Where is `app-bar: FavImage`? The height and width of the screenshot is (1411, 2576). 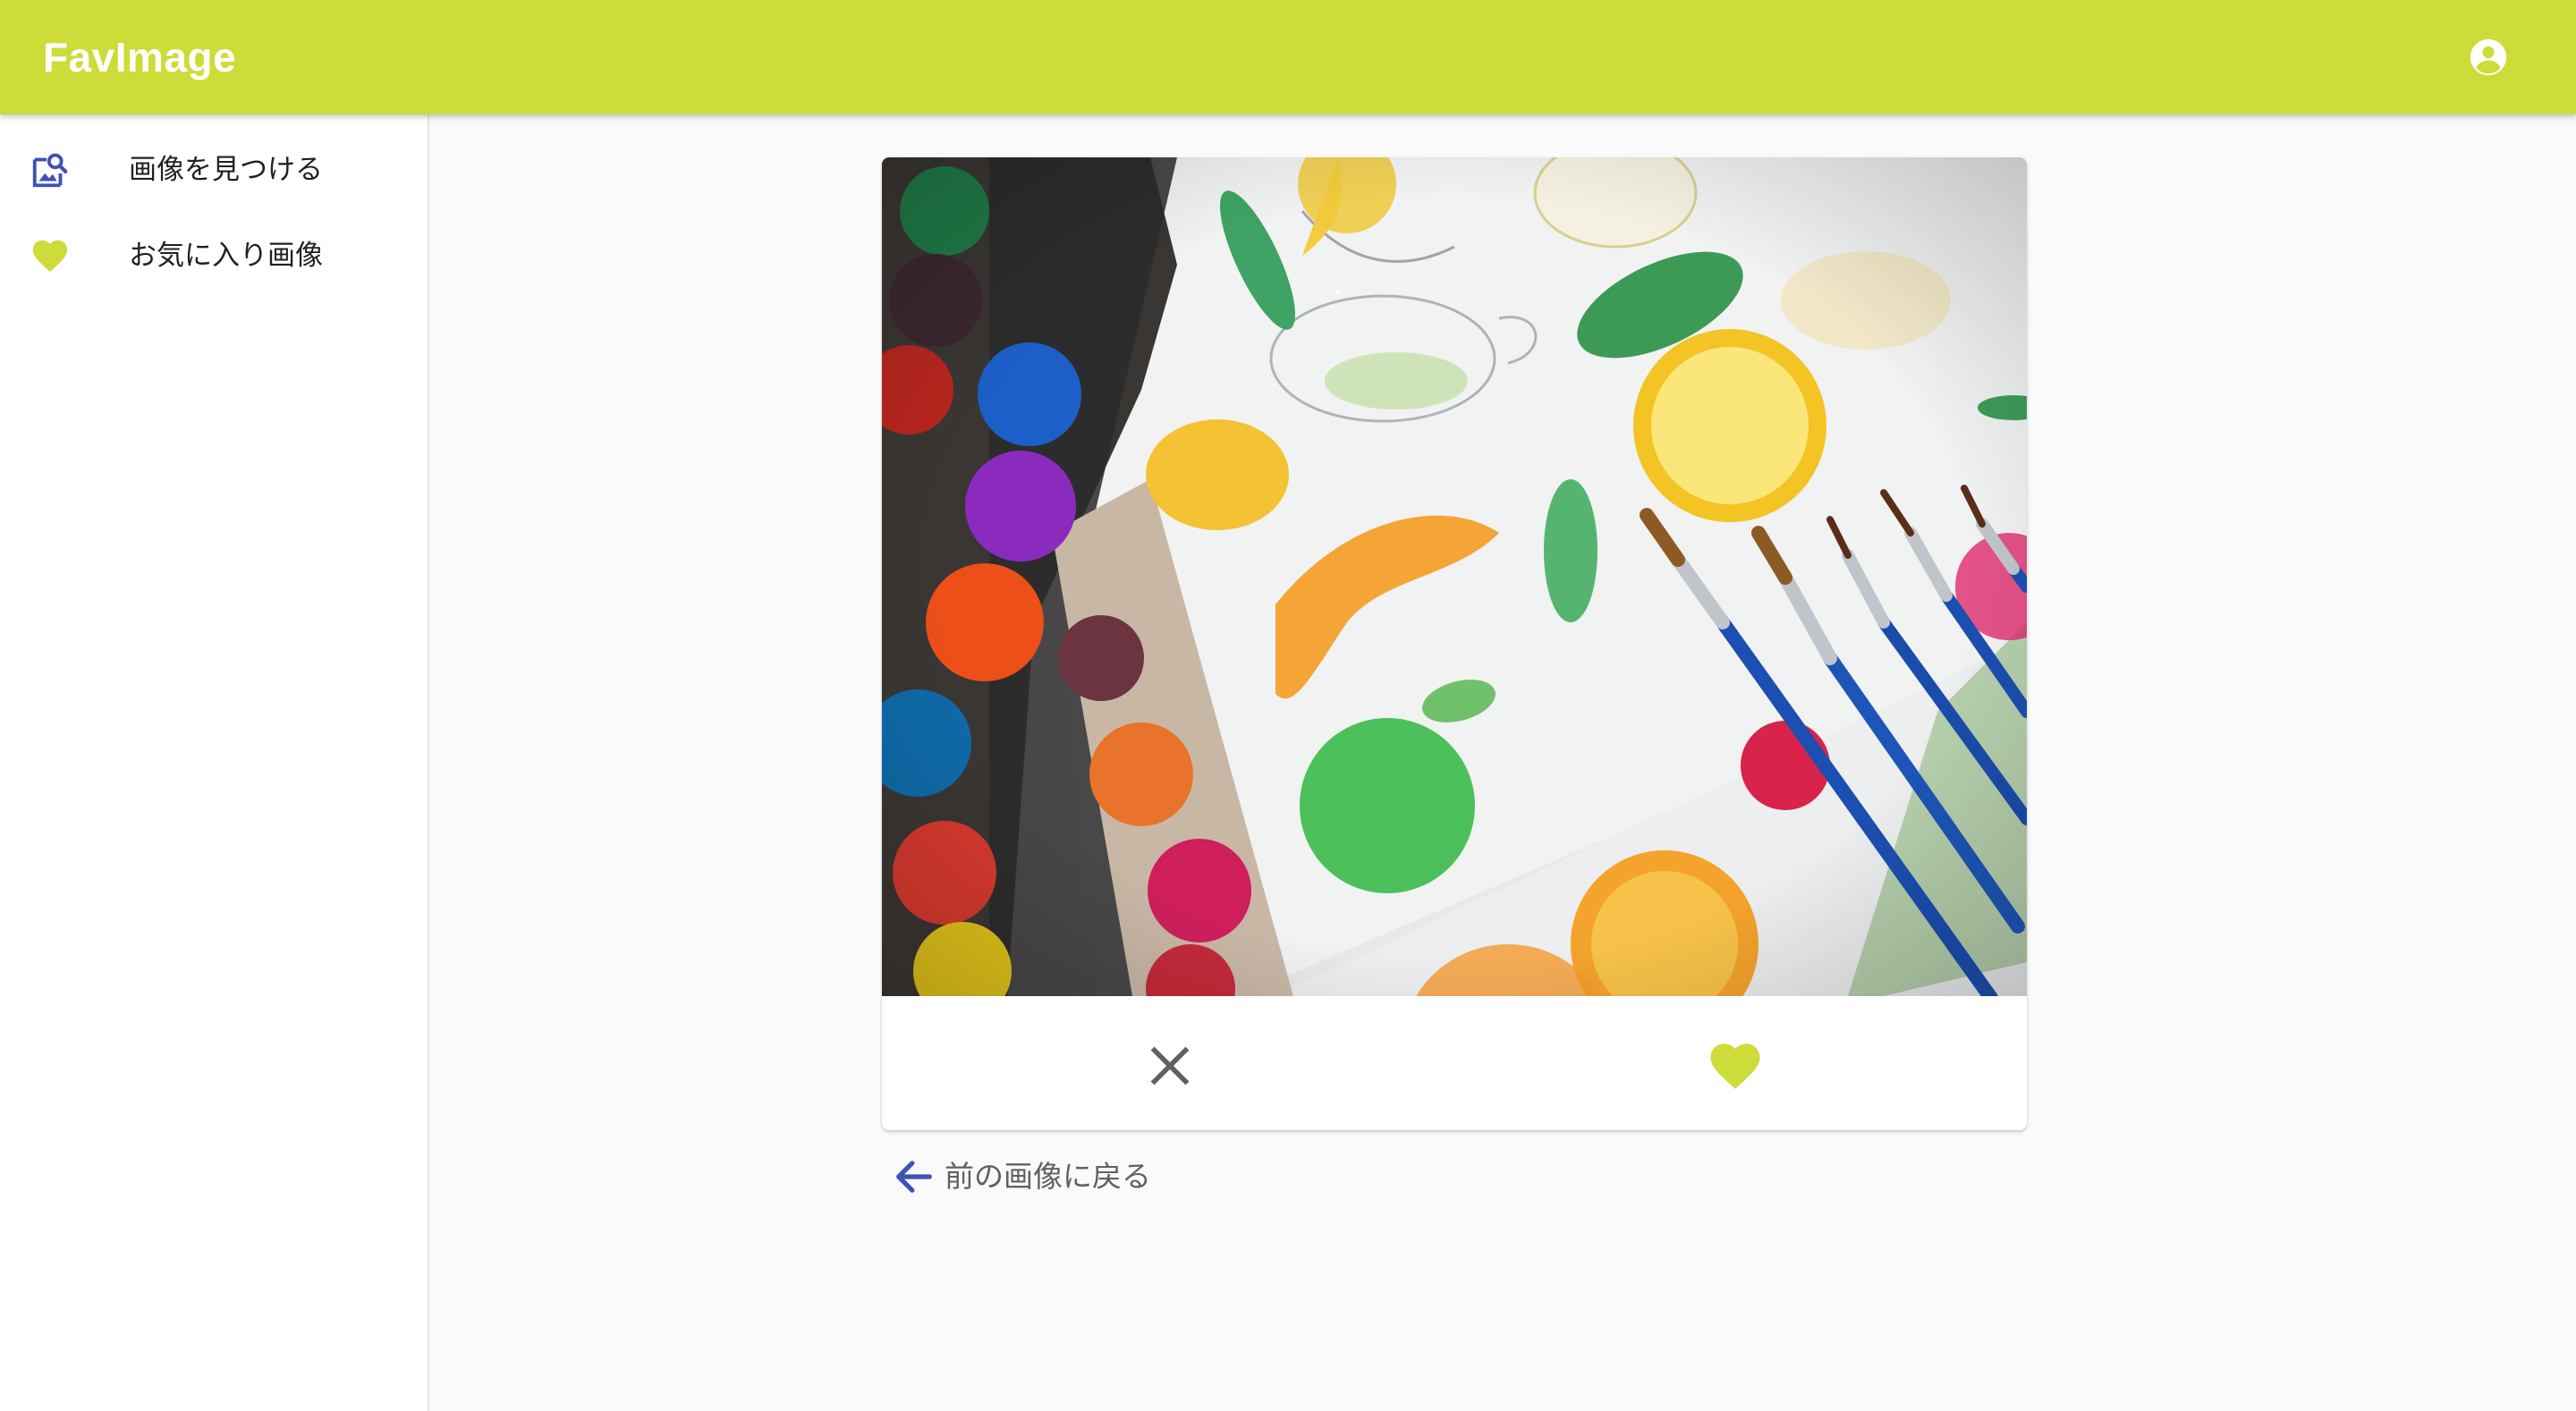
app-bar: FavImage is located at coordinates (1288, 57).